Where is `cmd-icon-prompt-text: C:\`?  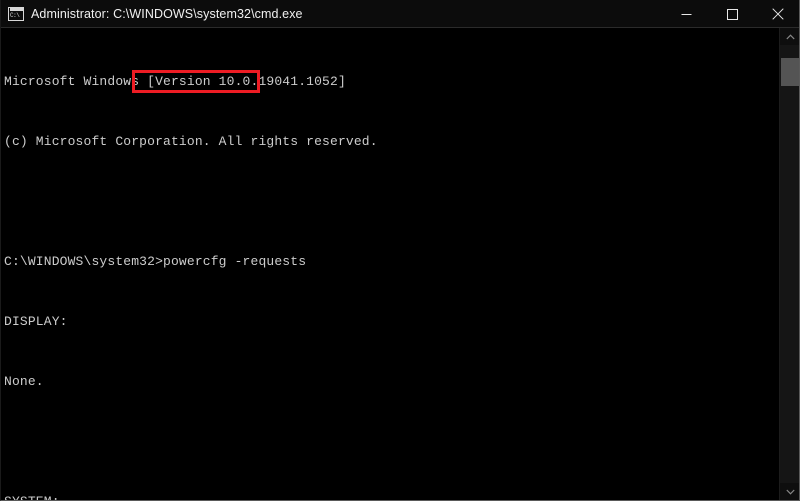
cmd-icon-prompt-text: C:\ is located at coordinates (15, 15).